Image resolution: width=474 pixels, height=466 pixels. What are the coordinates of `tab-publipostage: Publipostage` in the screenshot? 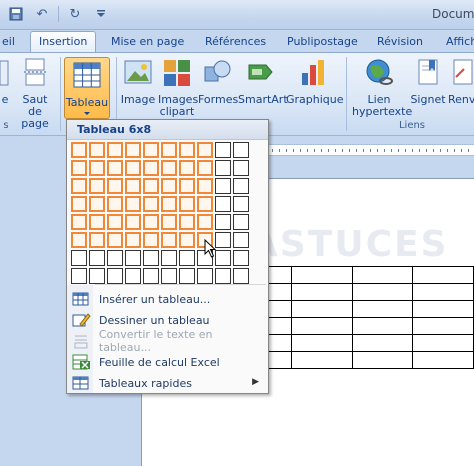 It's located at (322, 42).